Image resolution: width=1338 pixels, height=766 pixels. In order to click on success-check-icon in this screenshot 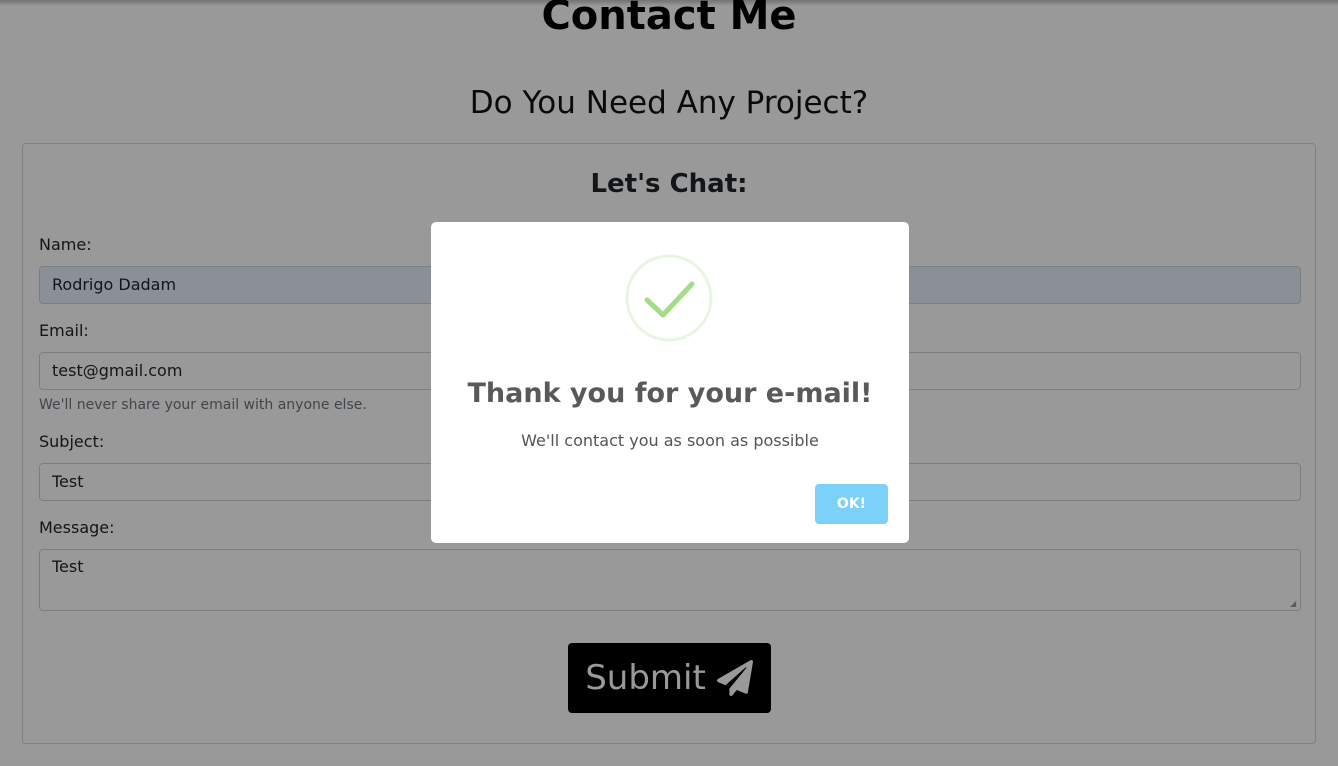, I will do `click(669, 298)`.